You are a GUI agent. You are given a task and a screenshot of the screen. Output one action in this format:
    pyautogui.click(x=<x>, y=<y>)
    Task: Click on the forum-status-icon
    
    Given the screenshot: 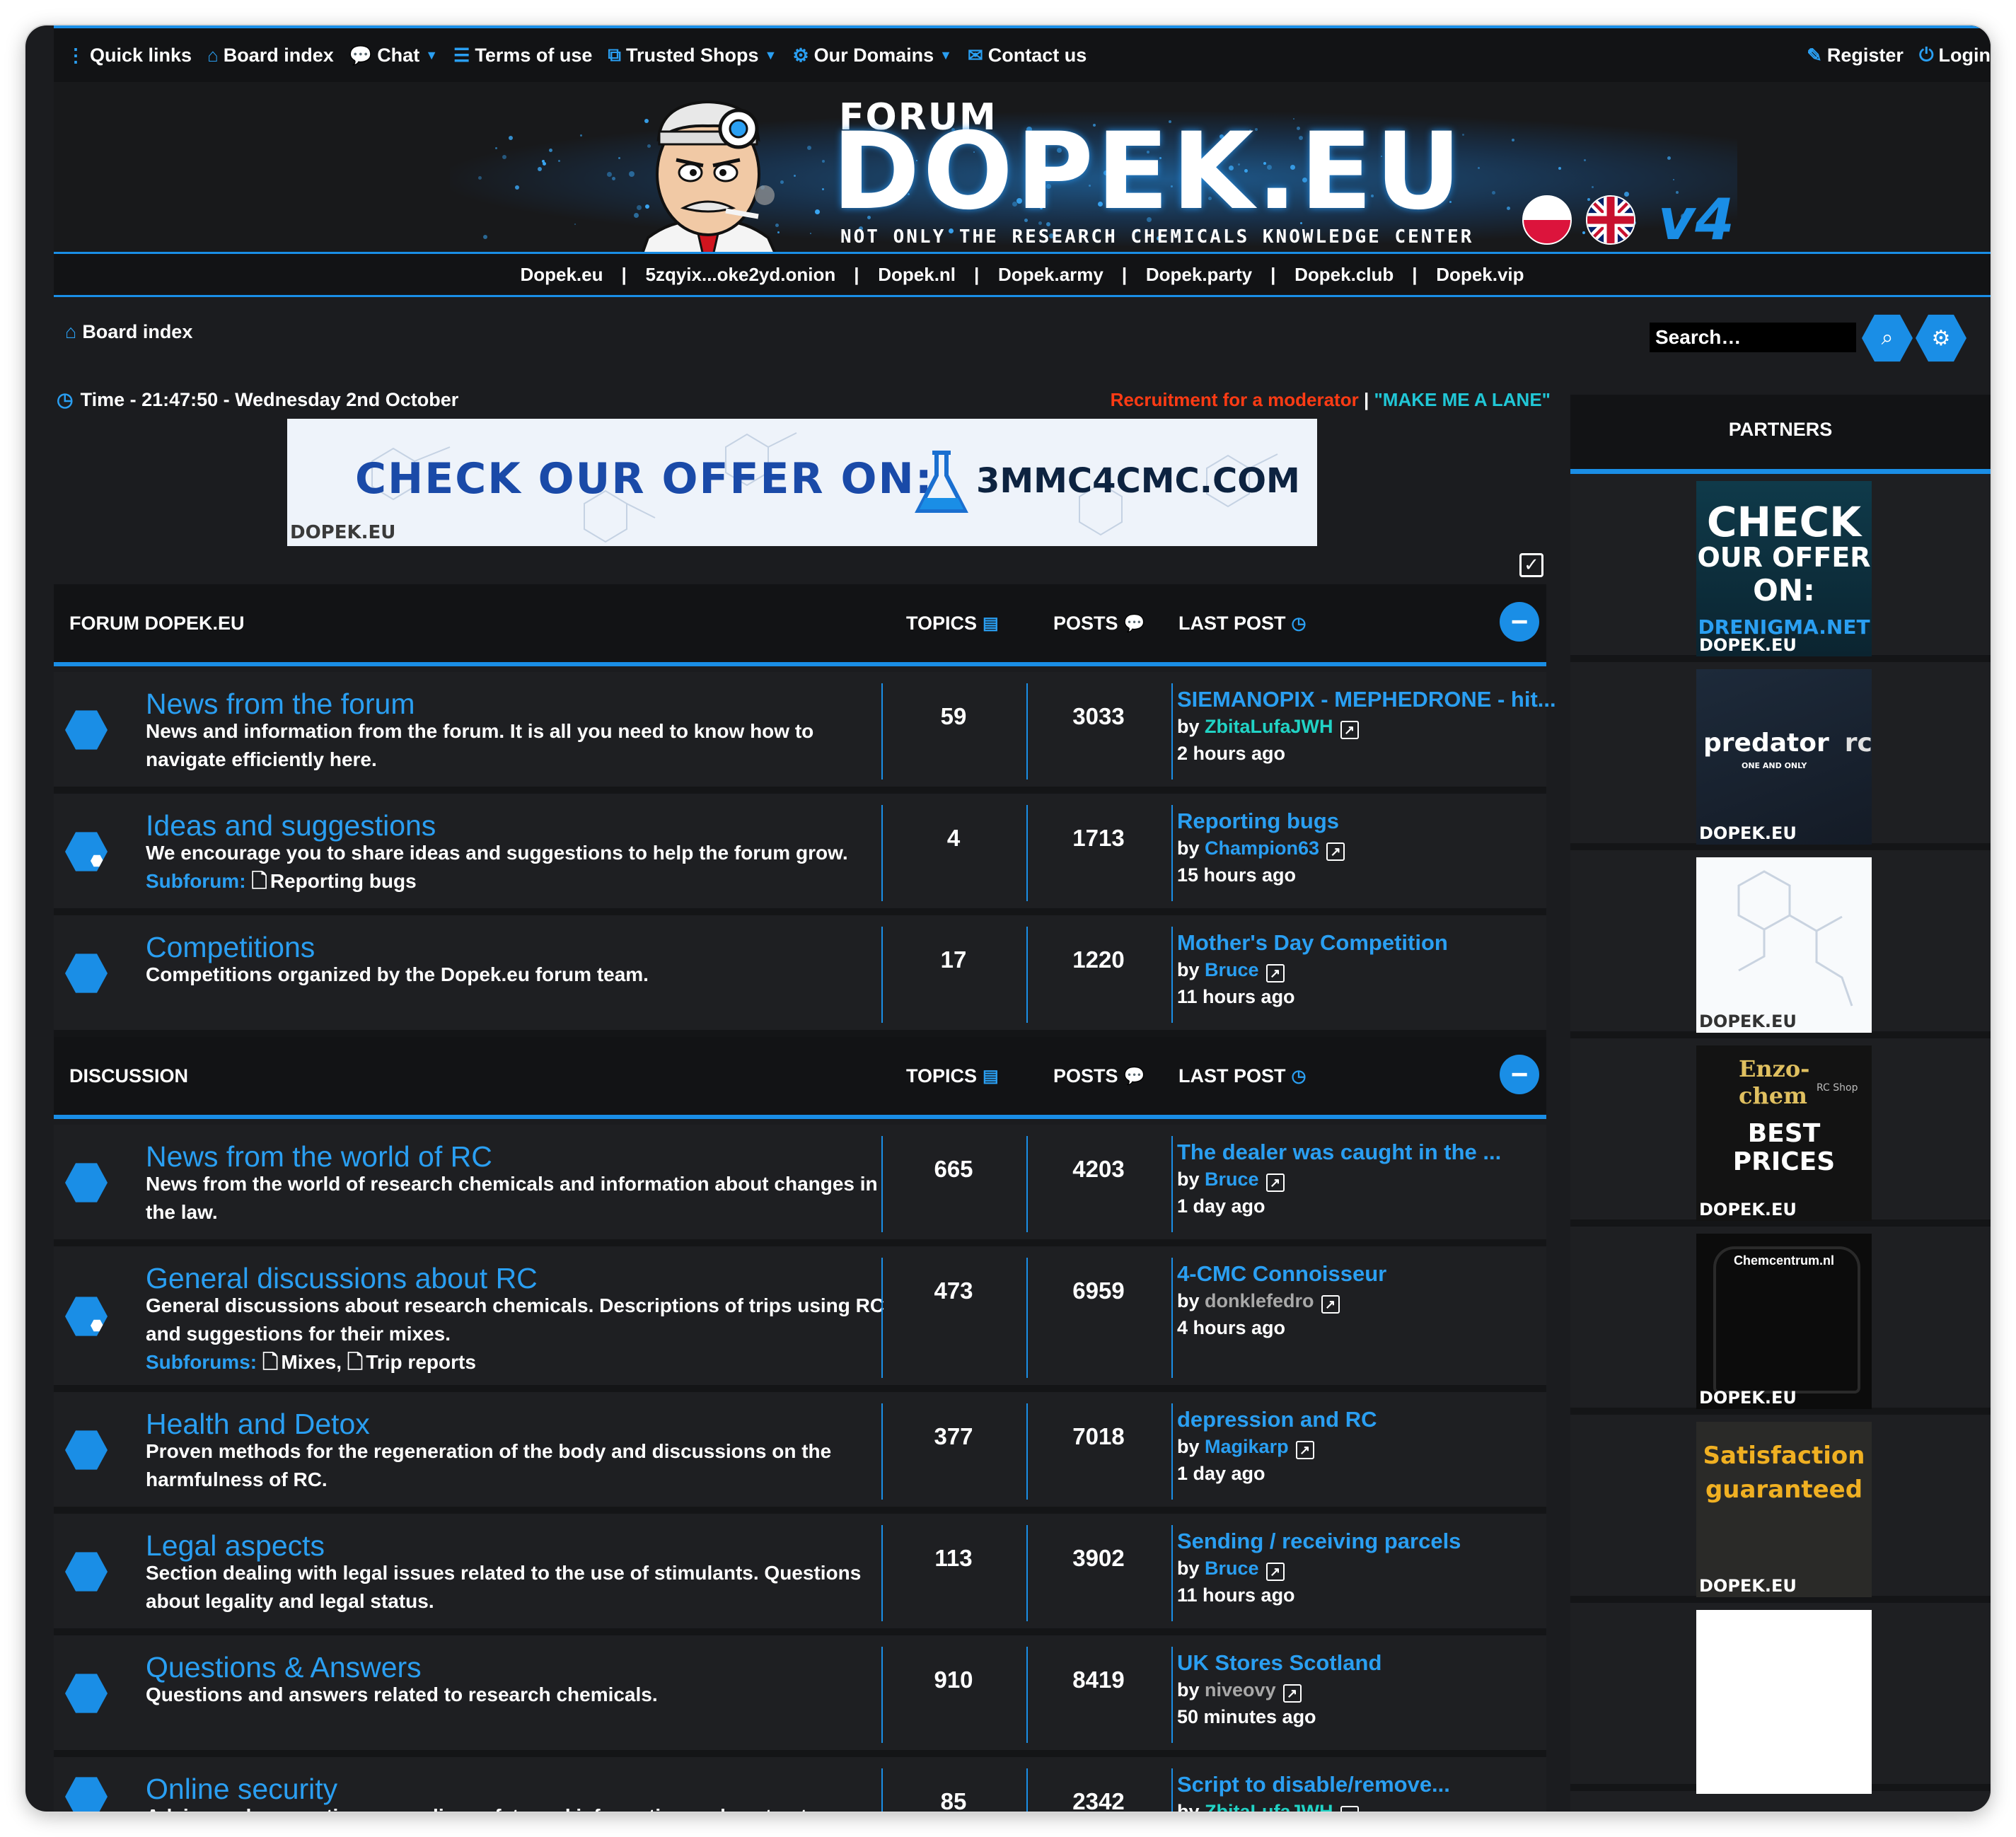 What is the action you would take?
    pyautogui.click(x=86, y=1316)
    